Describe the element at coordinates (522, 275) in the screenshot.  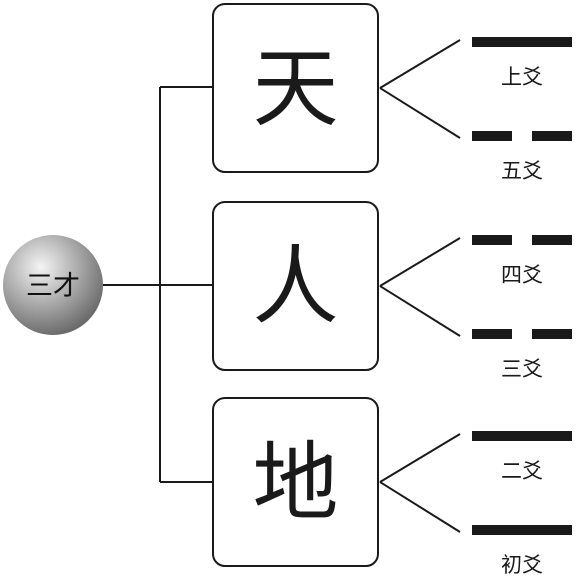
I see `yao-label: 四爻` at that location.